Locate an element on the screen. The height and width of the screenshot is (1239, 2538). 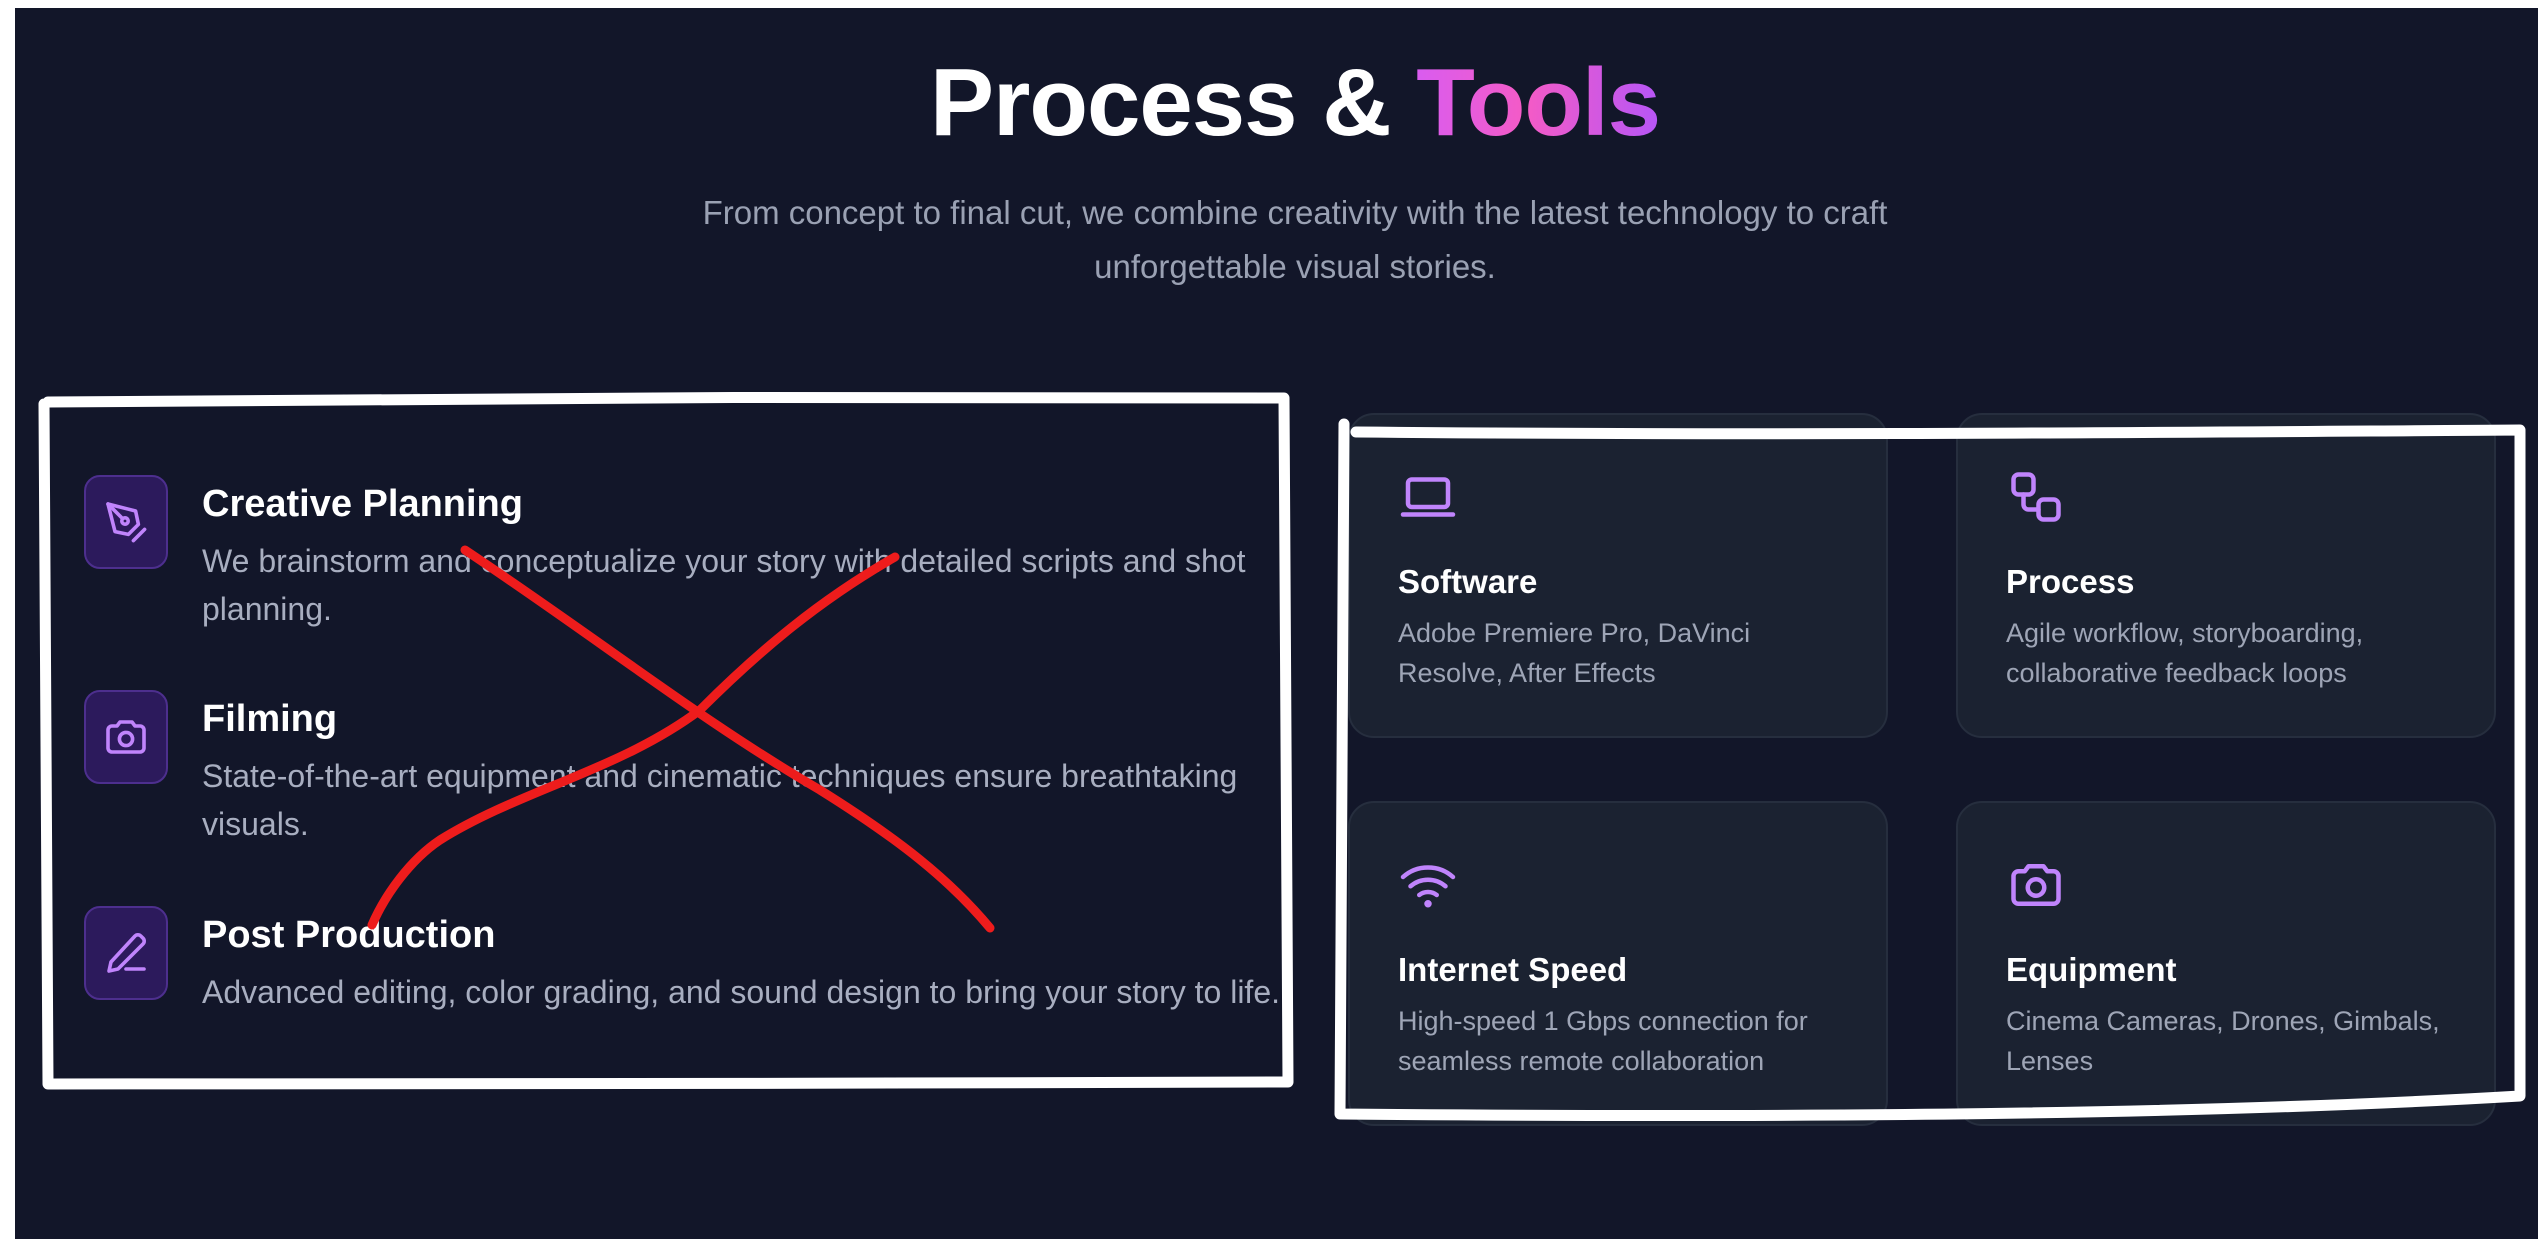
pen-tool-icon is located at coordinates (126, 522).